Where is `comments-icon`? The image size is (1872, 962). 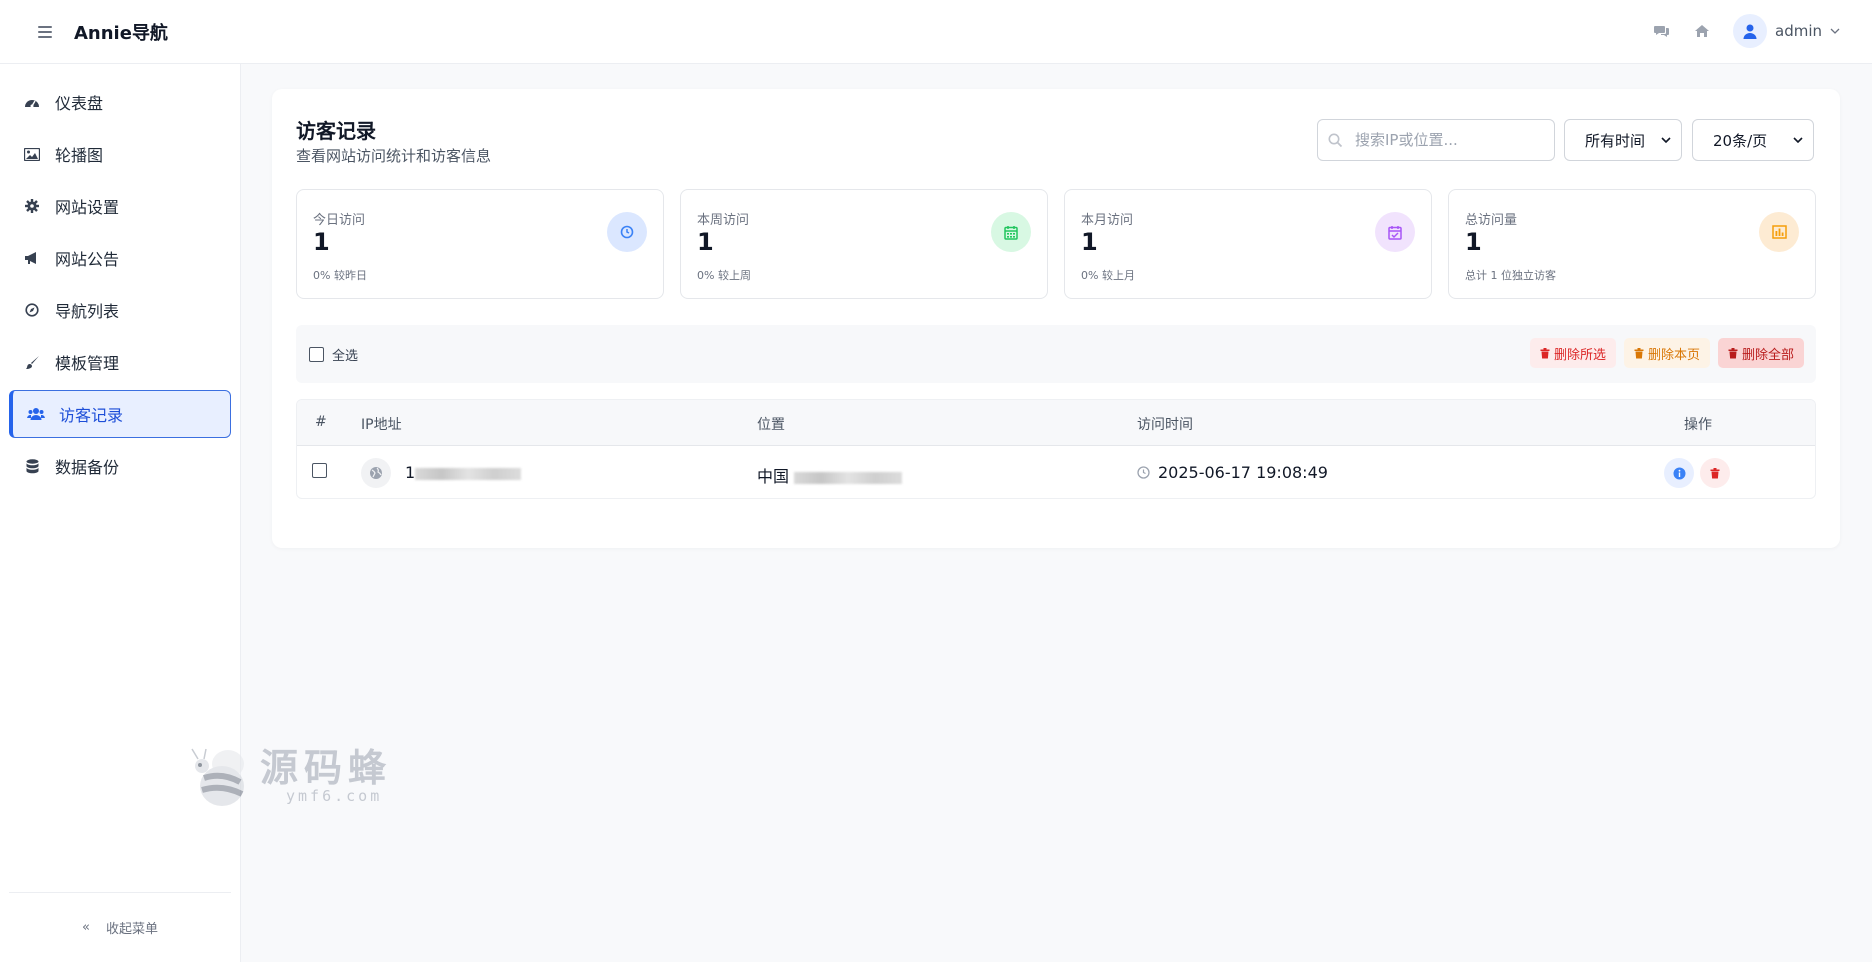 comments-icon is located at coordinates (1662, 31).